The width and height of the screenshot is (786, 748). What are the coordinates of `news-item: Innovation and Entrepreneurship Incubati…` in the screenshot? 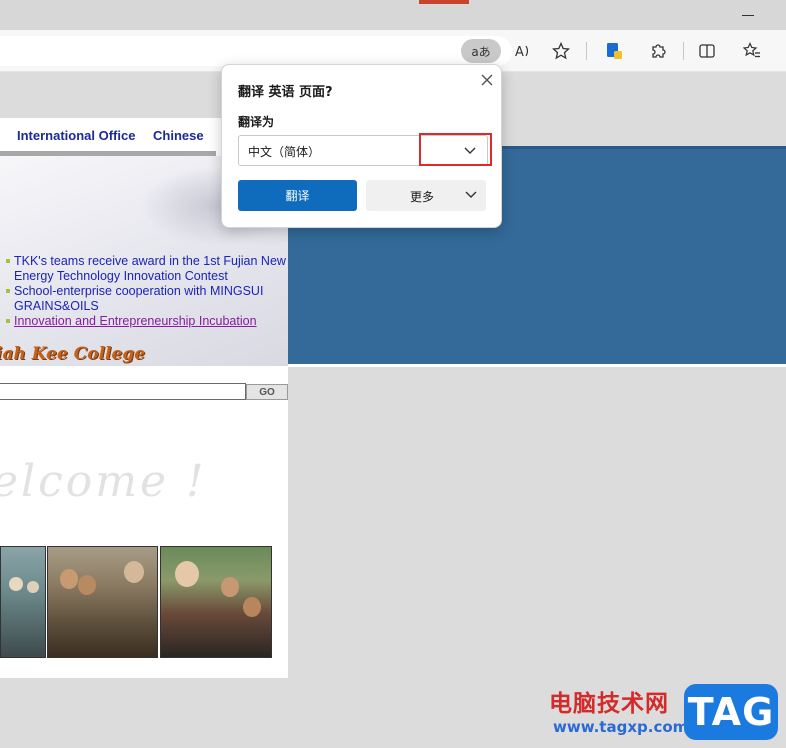 It's located at (147, 321).